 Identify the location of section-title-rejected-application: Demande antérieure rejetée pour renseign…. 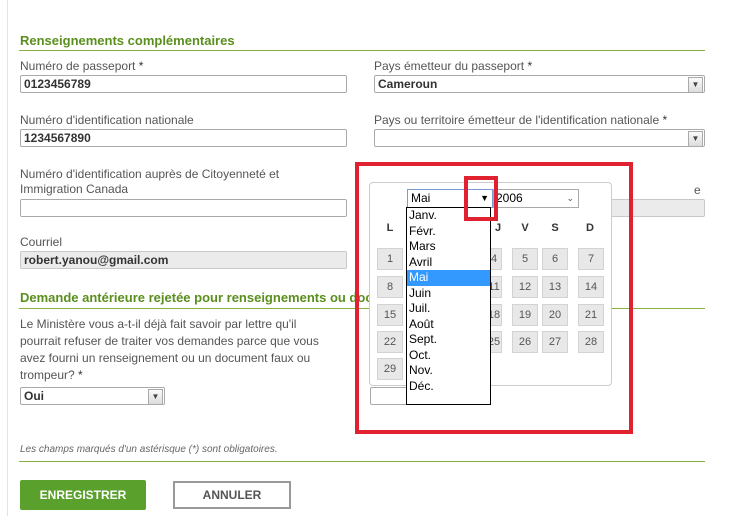
(196, 297).